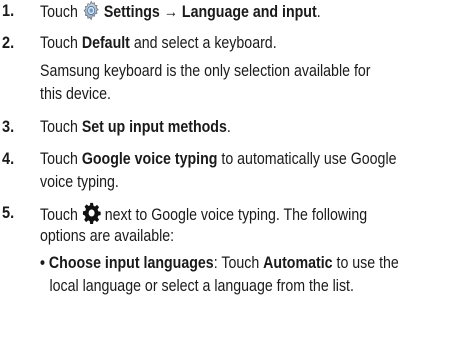  I want to click on step-number: 3., so click(8, 127).